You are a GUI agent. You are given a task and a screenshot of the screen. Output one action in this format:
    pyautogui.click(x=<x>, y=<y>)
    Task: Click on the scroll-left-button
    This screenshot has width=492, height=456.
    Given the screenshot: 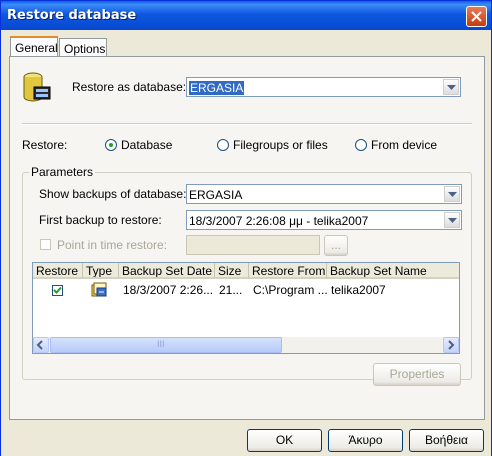 What is the action you would take?
    pyautogui.click(x=41, y=345)
    